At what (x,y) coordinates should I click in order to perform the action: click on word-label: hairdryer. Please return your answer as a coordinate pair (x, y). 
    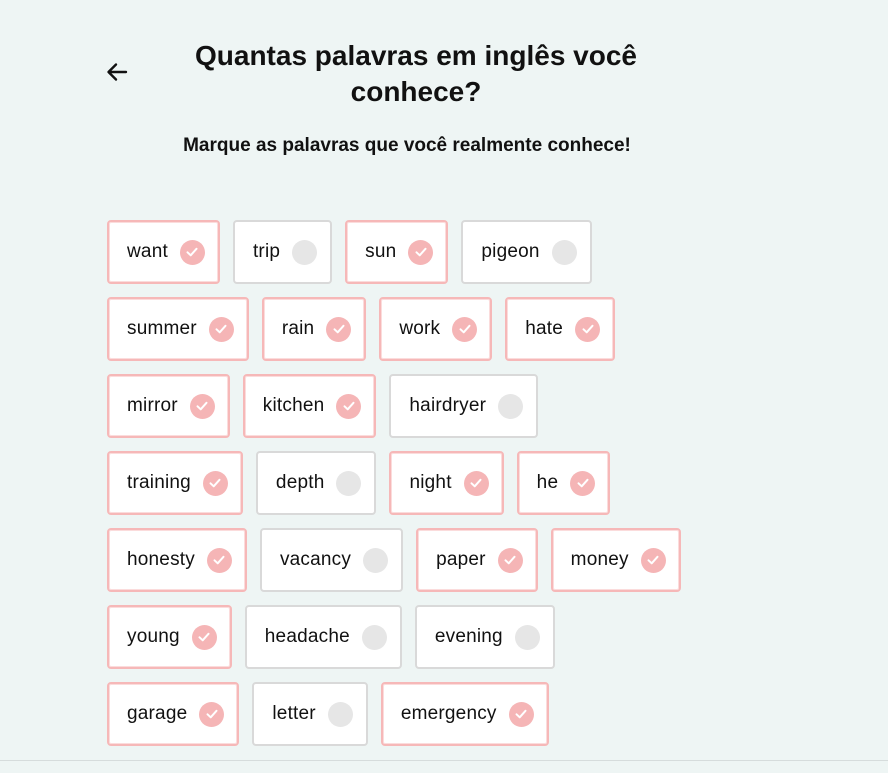
    Looking at the image, I should click on (448, 405).